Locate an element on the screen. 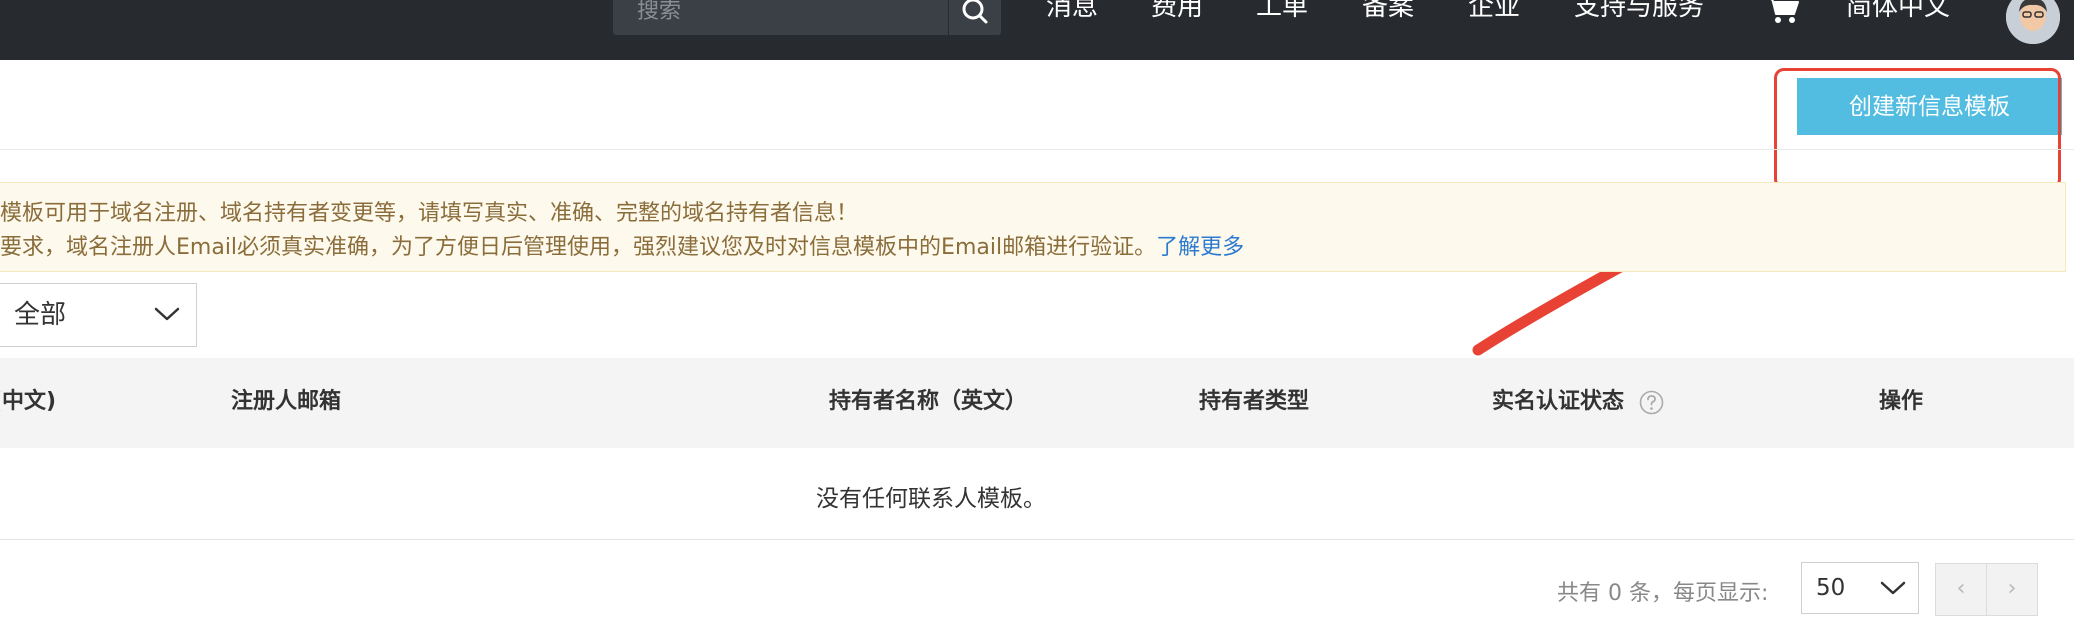 Image resolution: width=2074 pixels, height=618 pixels. header-divider is located at coordinates (1037, 149).